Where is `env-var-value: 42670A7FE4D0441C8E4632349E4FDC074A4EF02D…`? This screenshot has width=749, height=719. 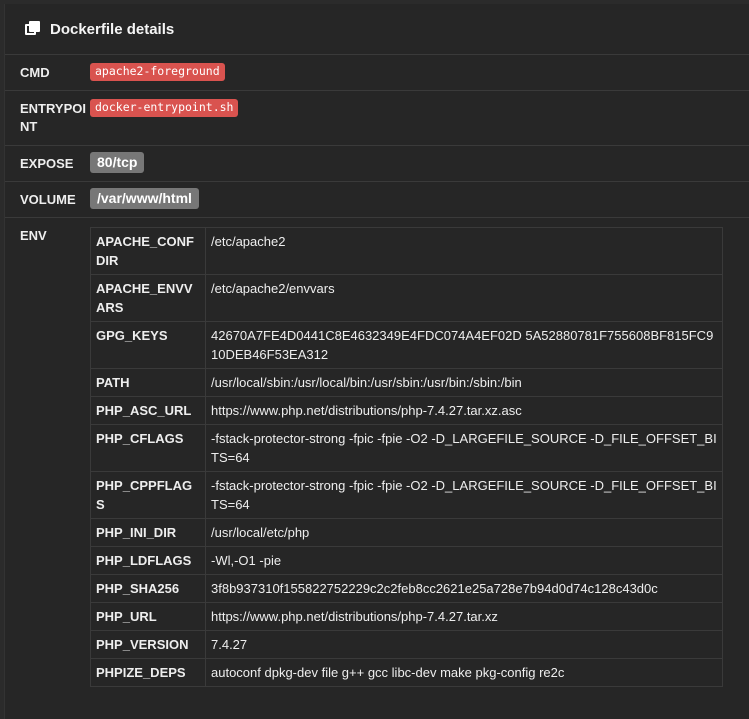
env-var-value: 42670A7FE4D0441C8E4632349E4FDC074A4EF02D… is located at coordinates (464, 345).